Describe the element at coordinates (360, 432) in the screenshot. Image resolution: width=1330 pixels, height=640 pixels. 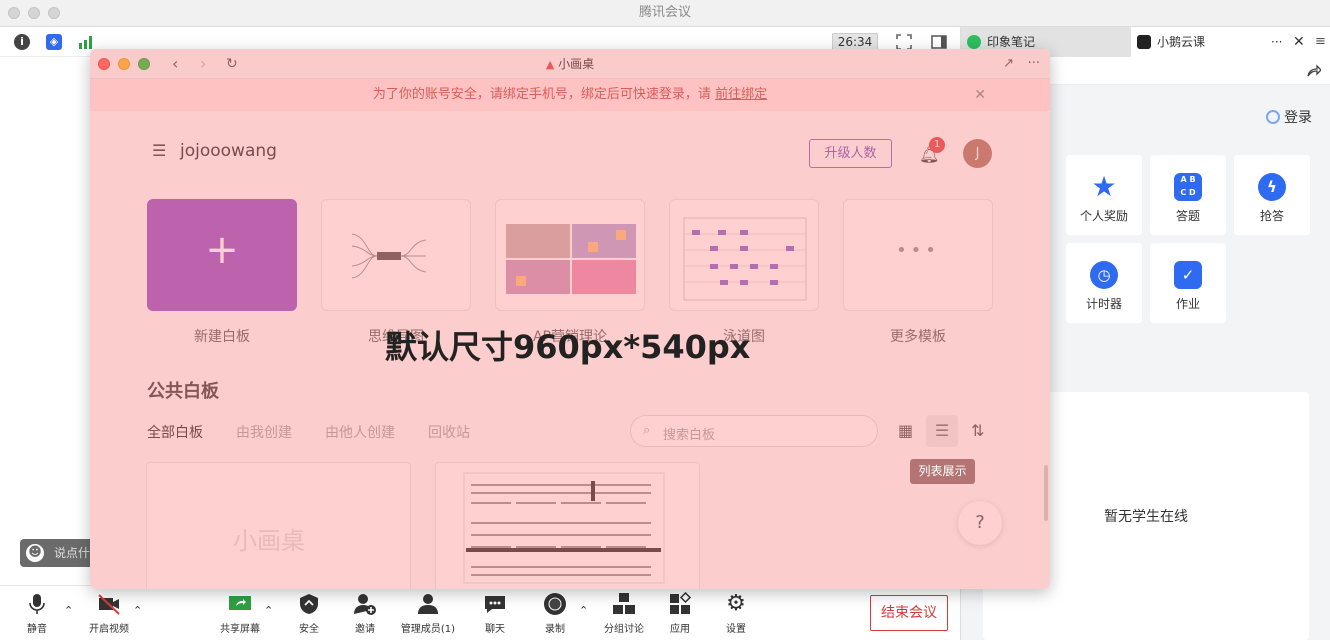
I see `filter-tab-others: 由他人创建` at that location.